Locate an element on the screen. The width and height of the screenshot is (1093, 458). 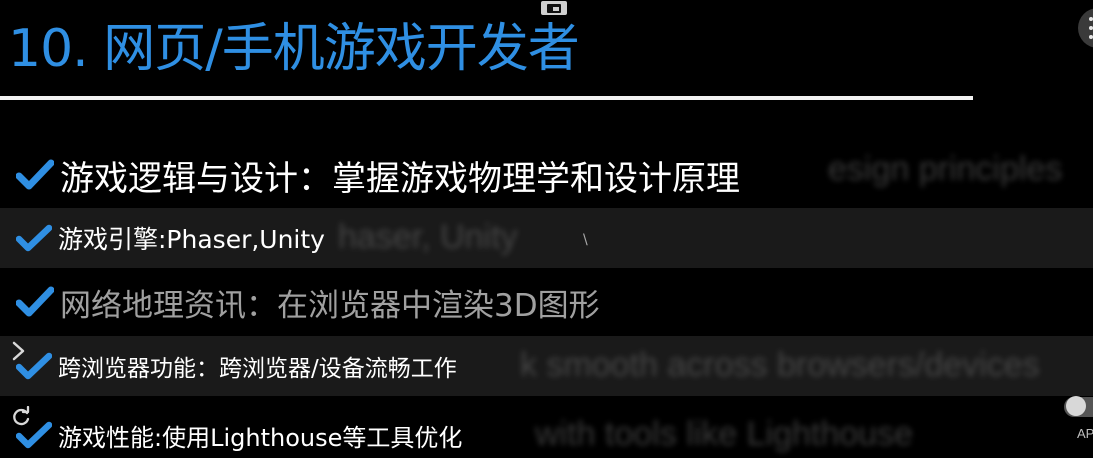
ghost-caption: haser, Unity is located at coordinates (428, 237).